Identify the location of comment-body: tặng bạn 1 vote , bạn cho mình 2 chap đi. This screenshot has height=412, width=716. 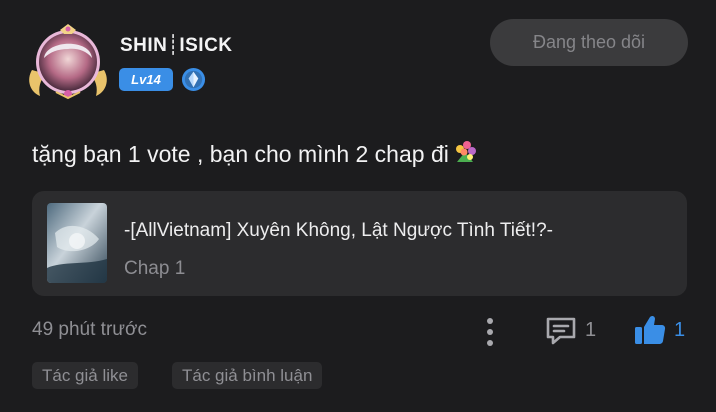
(240, 154).